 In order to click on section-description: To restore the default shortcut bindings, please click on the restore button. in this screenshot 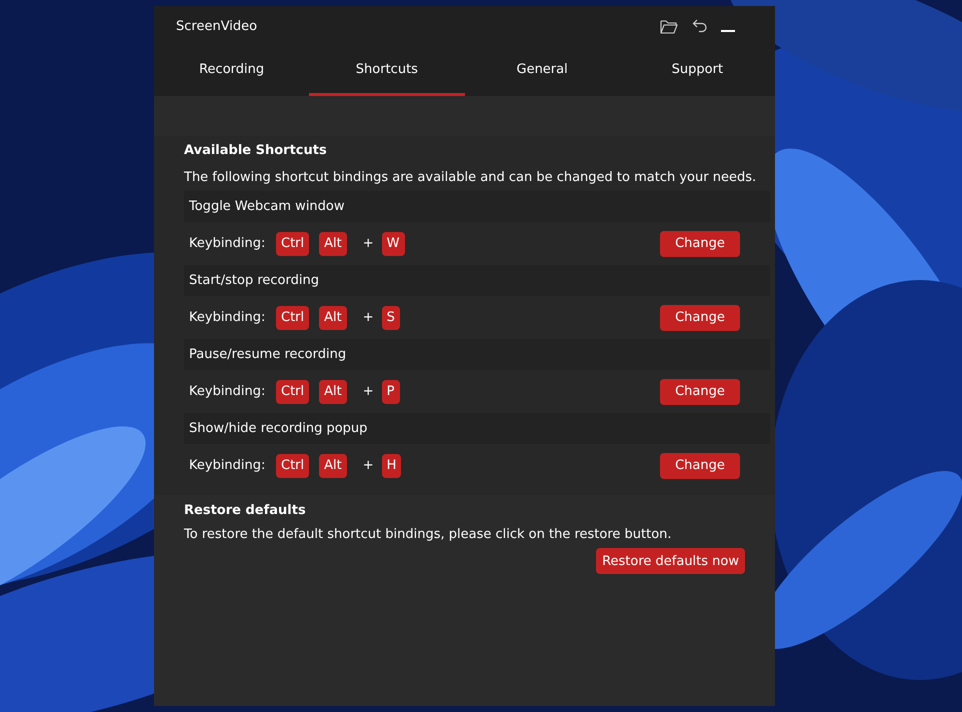, I will do `click(428, 534)`.